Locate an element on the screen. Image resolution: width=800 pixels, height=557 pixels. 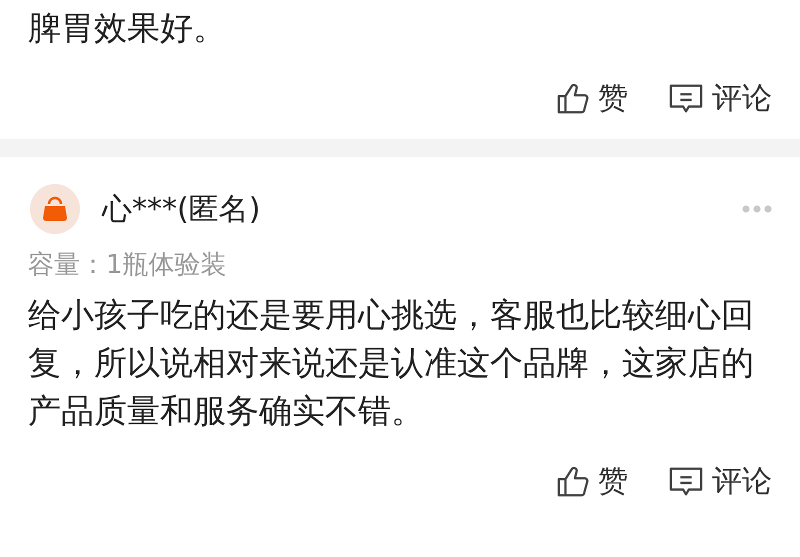
review-text: 脾胃效果好。 is located at coordinates (127, 28).